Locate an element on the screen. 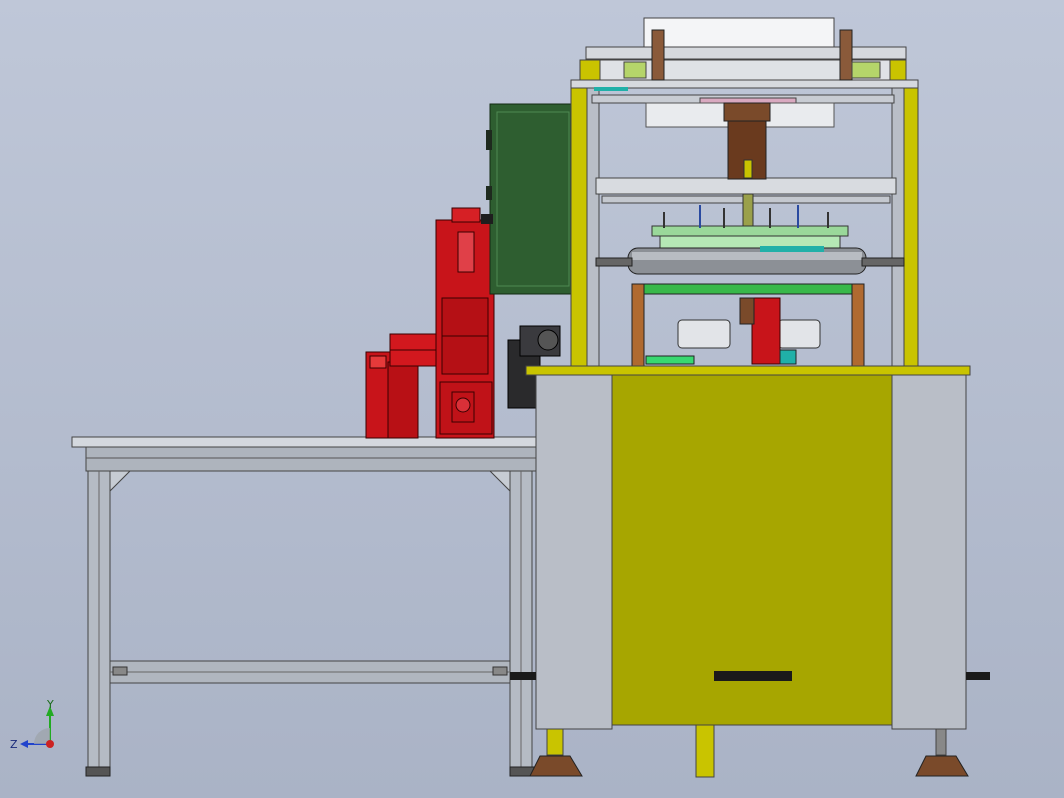  y-axis-label: Y is located at coordinates (50, 704).